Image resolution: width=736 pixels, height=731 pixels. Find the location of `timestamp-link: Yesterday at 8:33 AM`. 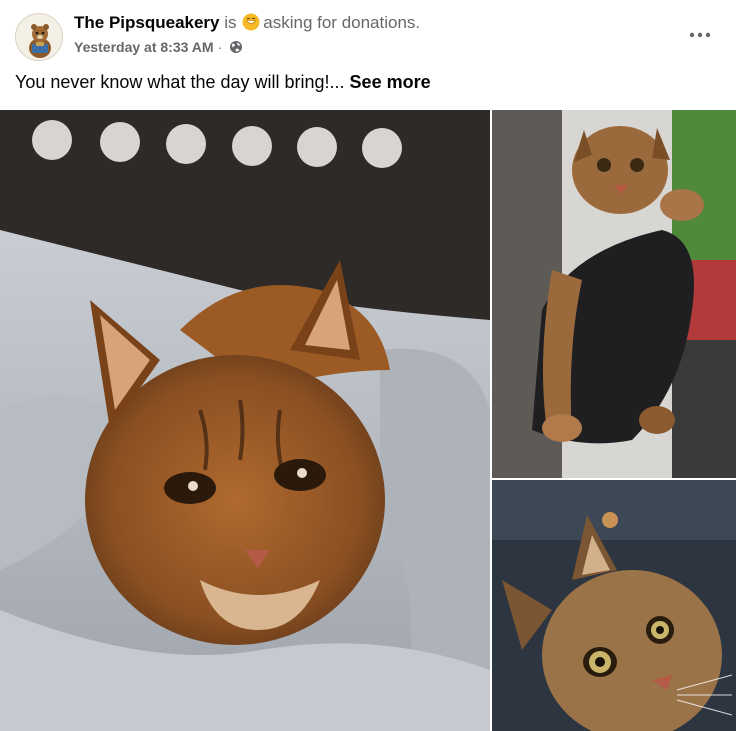

timestamp-link: Yesterday at 8:33 AM is located at coordinates (144, 47).